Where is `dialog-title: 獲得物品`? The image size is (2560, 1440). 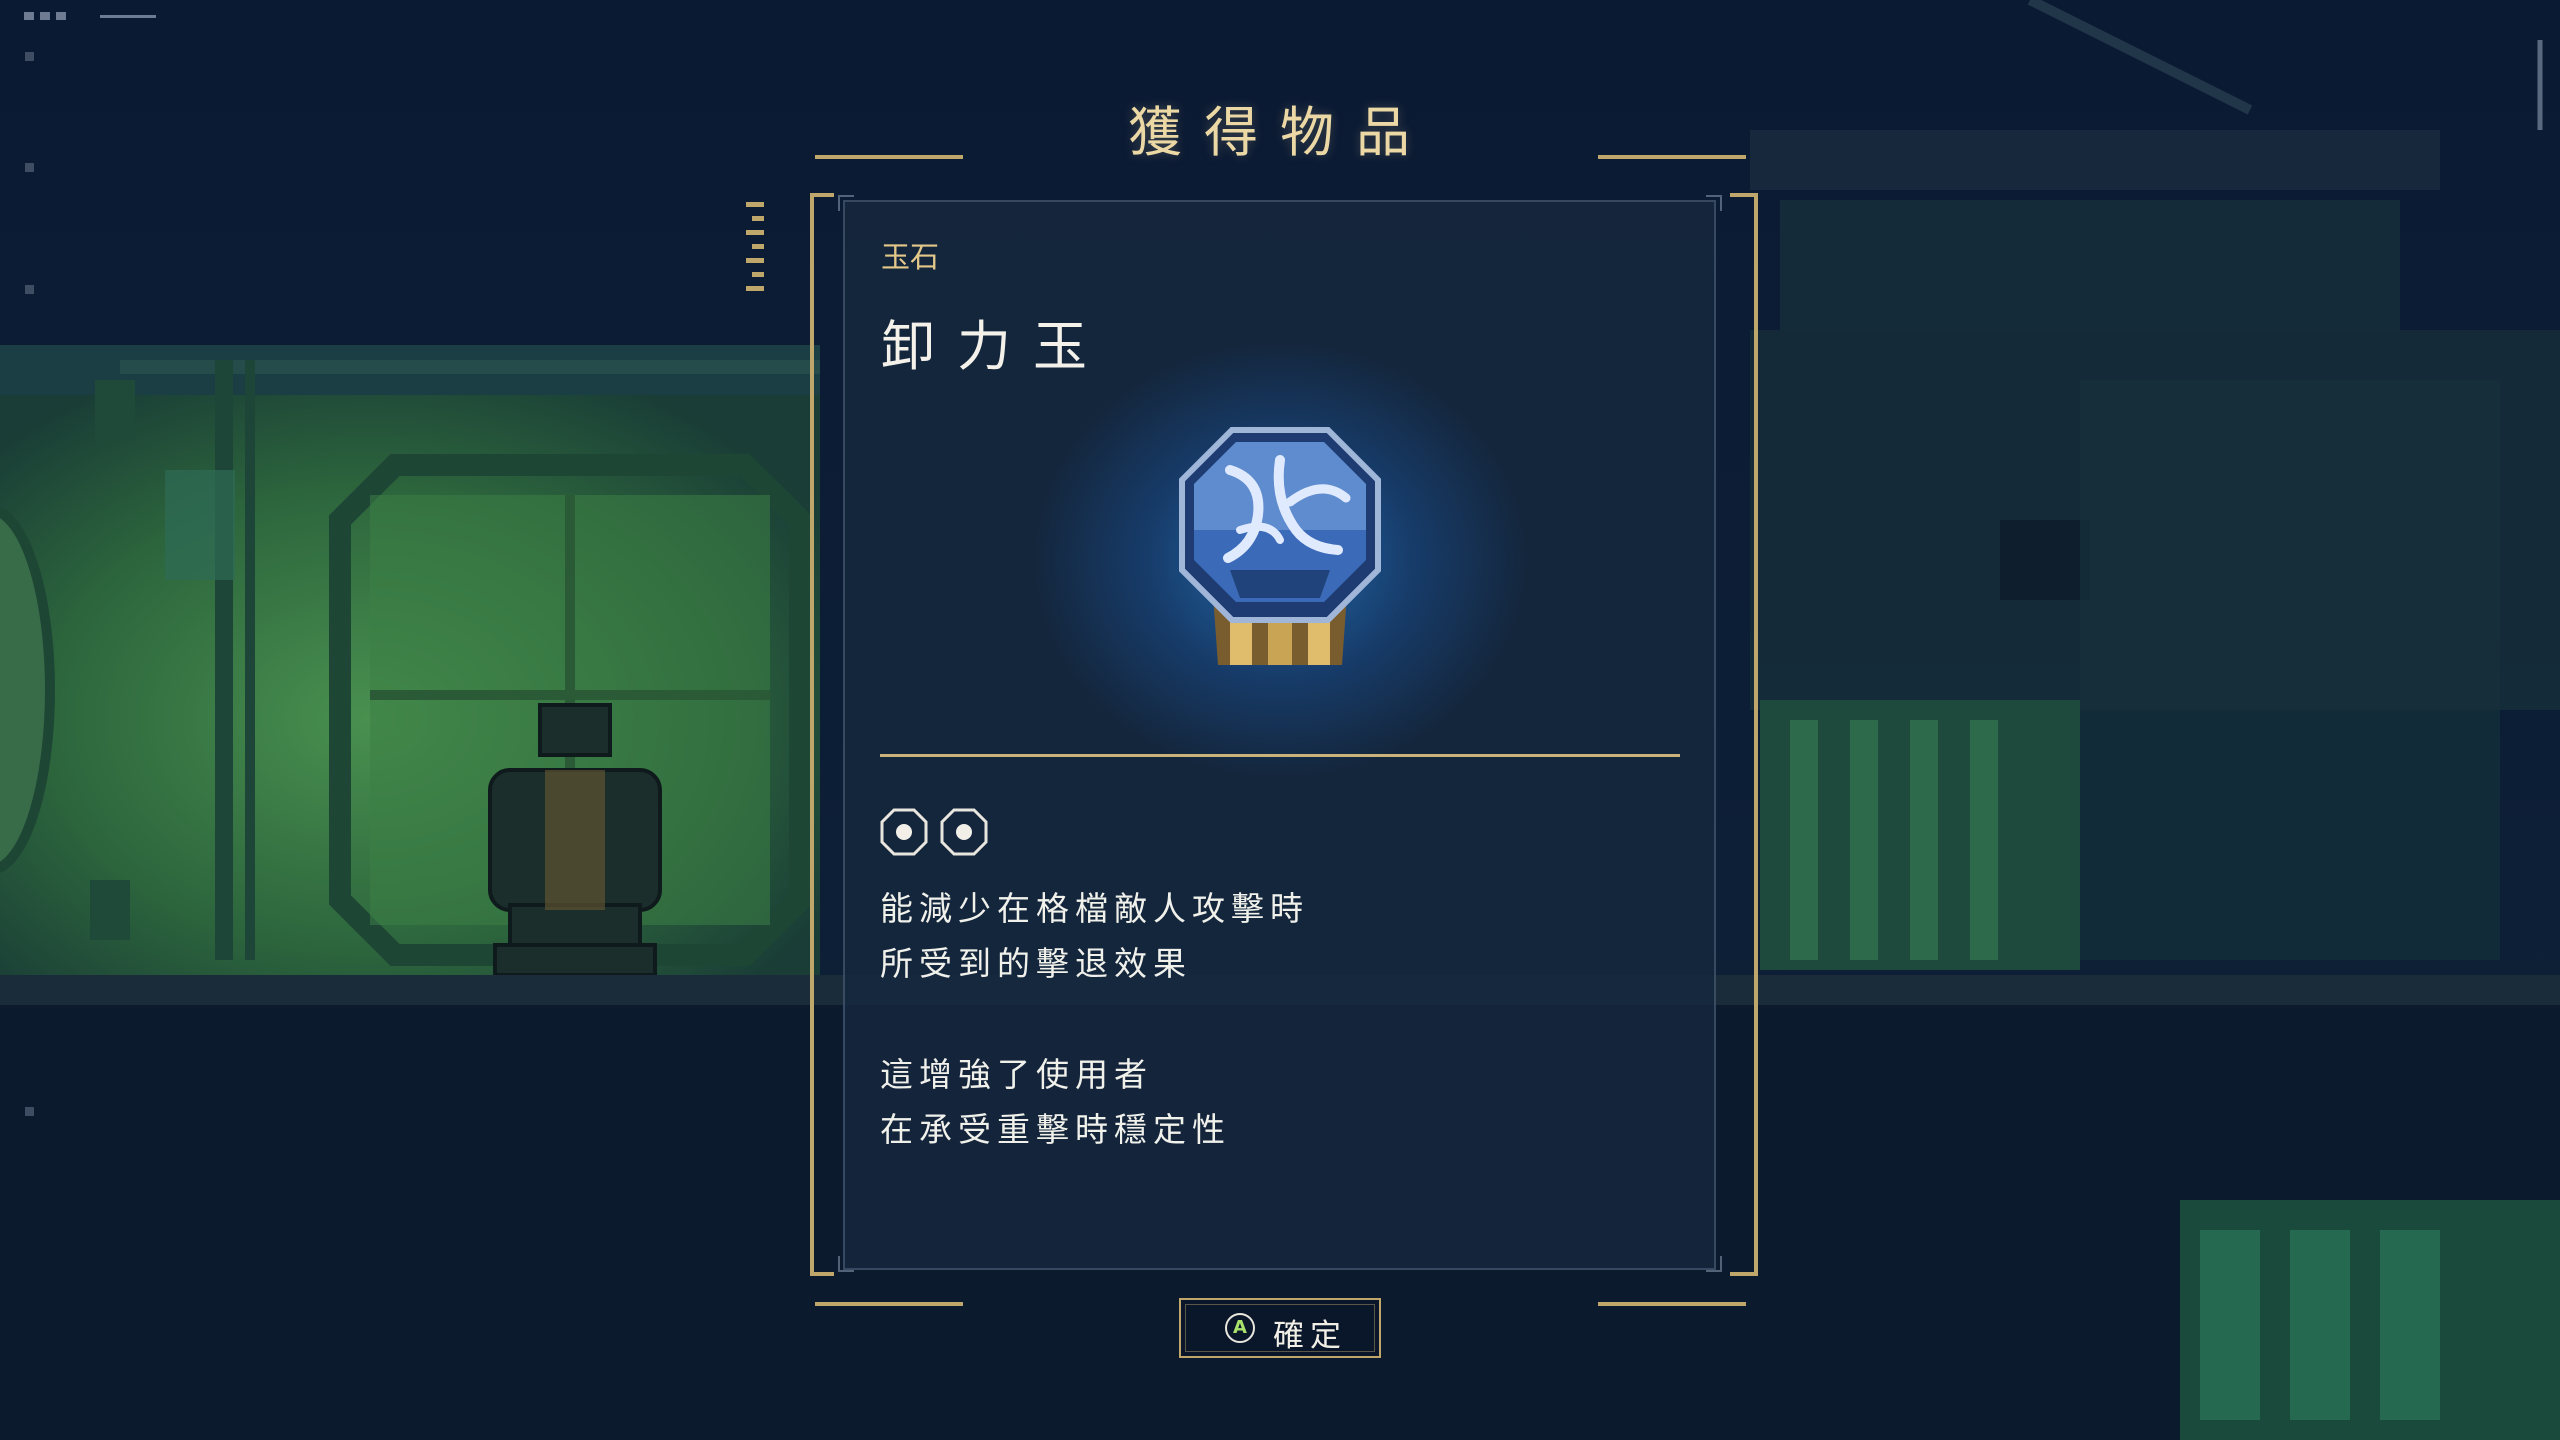
dialog-title: 獲得物品 is located at coordinates (1280, 132).